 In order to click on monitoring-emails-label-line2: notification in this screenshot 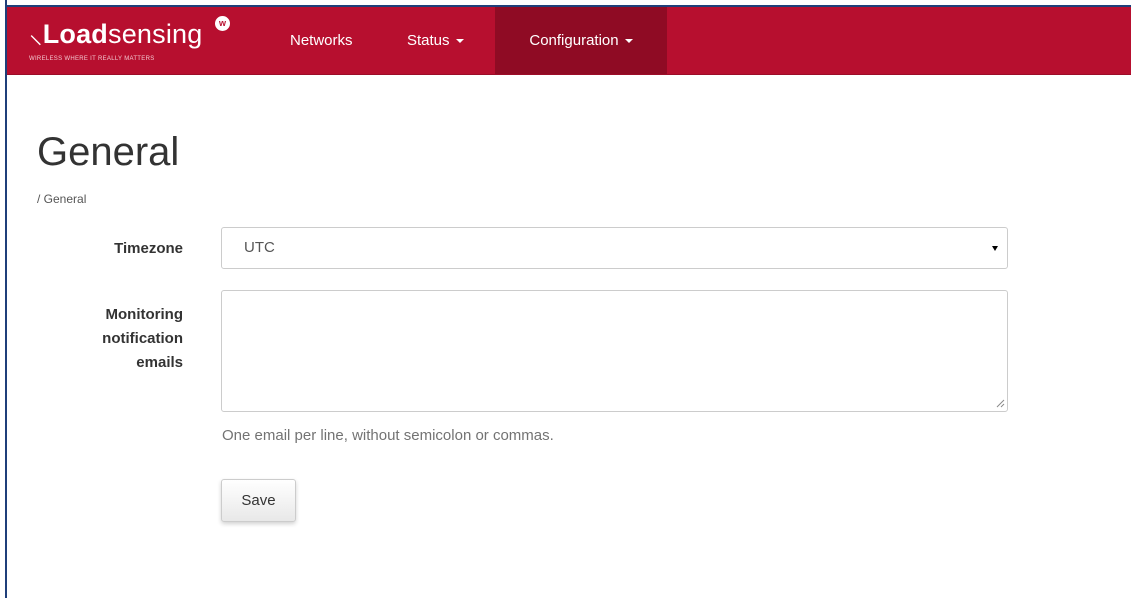, I will do `click(142, 338)`.